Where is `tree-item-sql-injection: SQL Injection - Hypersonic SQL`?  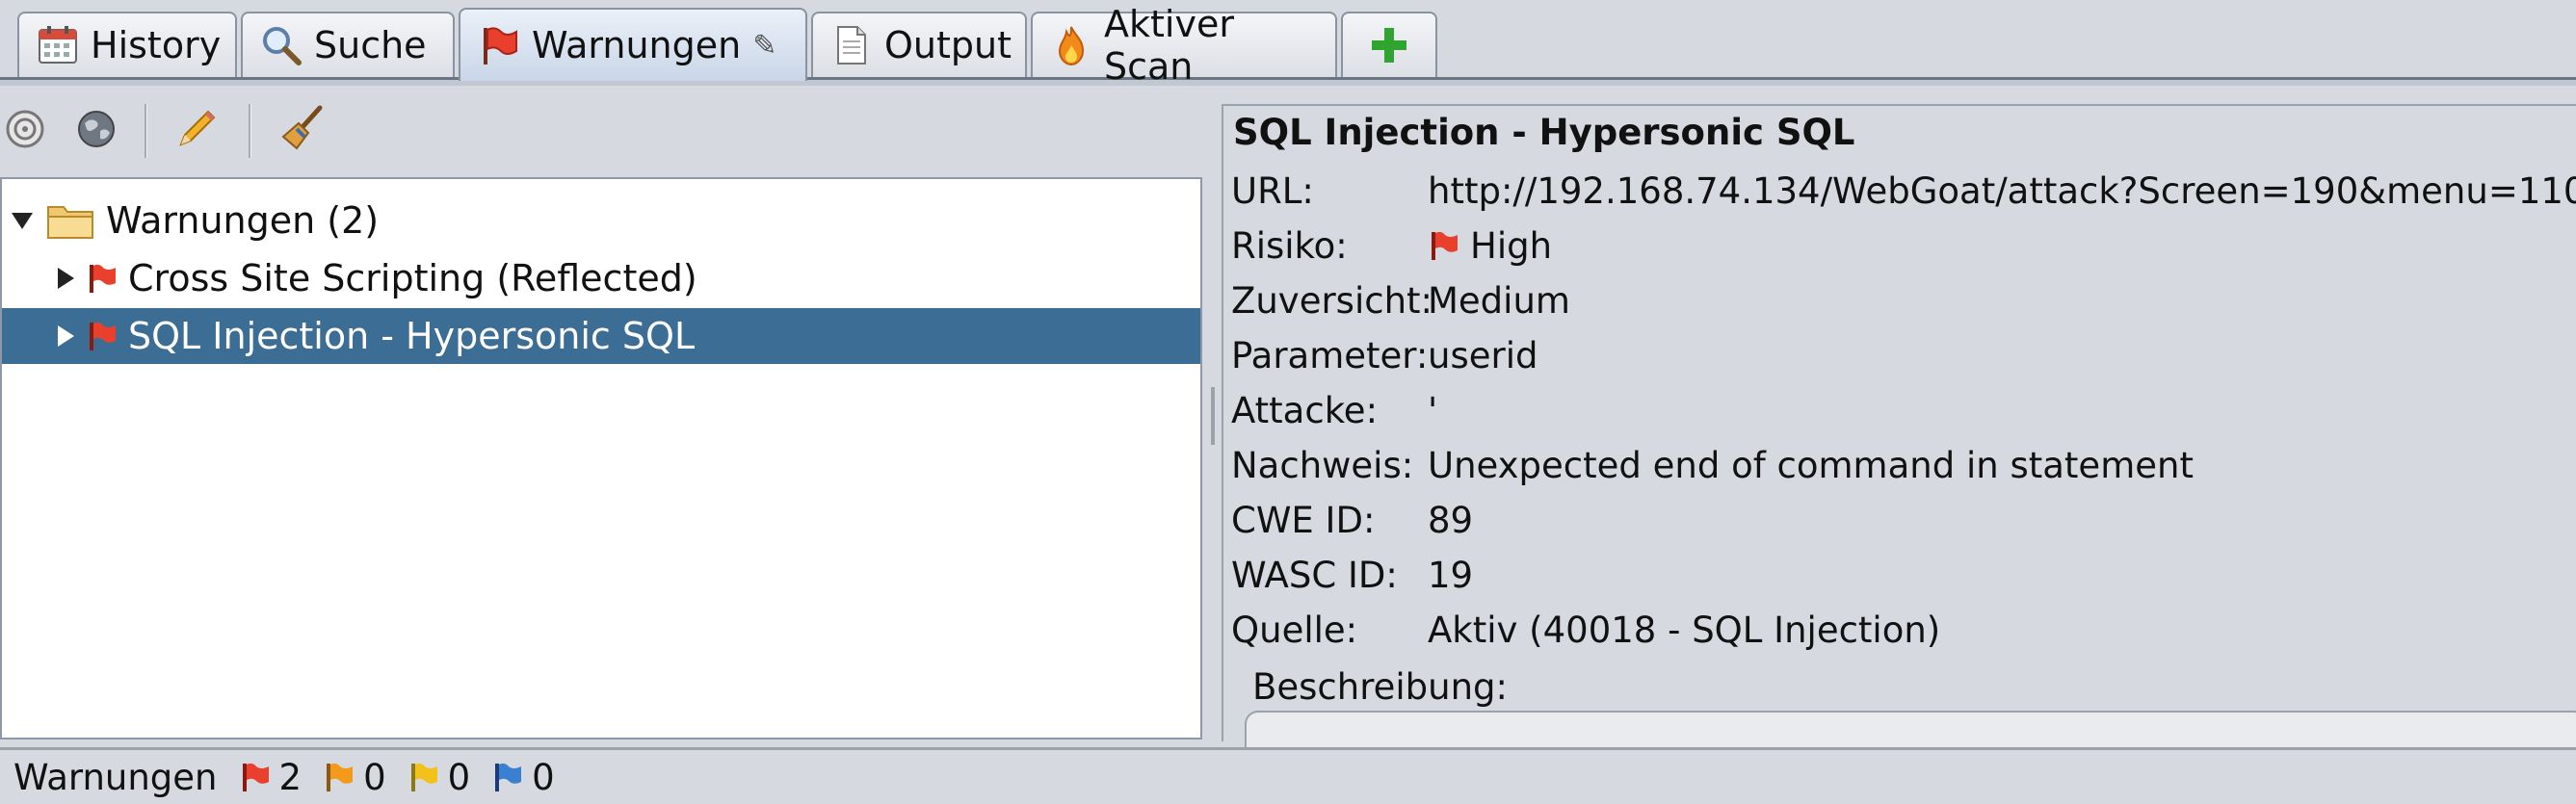
tree-item-sql-injection: SQL Injection - Hypersonic SQL is located at coordinates (601, 336).